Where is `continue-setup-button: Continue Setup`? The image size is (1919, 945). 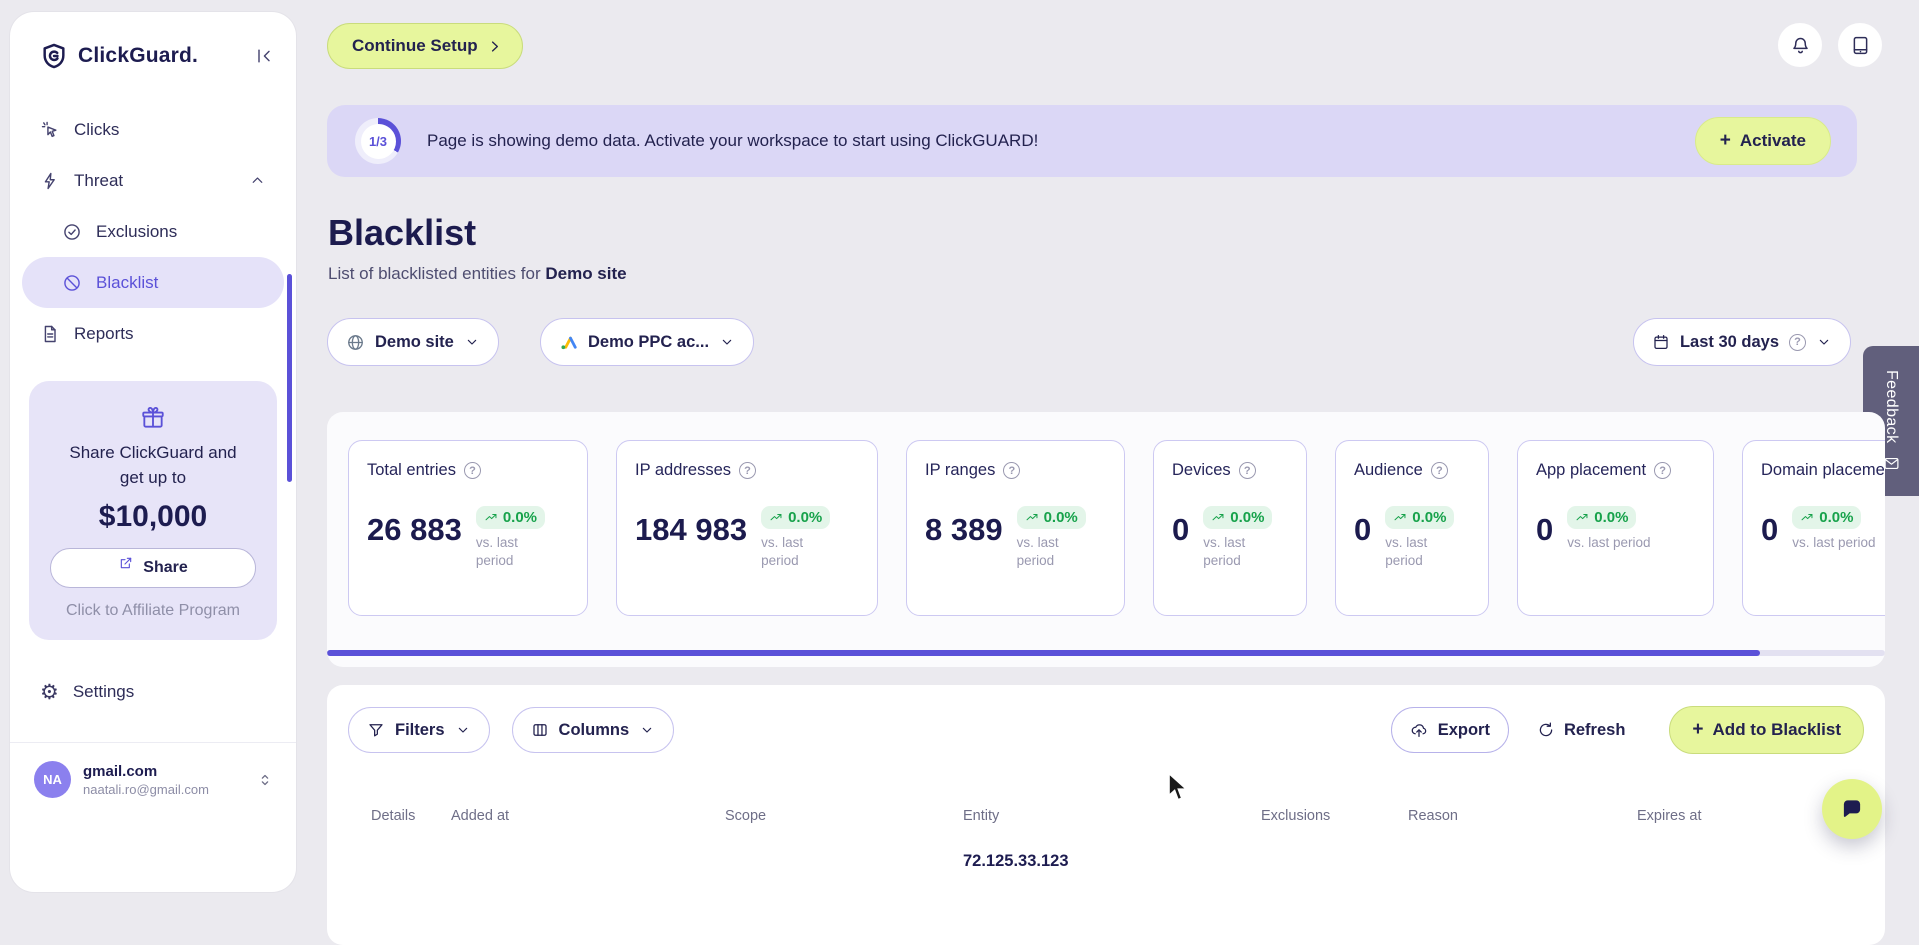
continue-setup-button: Continue Setup is located at coordinates (425, 46).